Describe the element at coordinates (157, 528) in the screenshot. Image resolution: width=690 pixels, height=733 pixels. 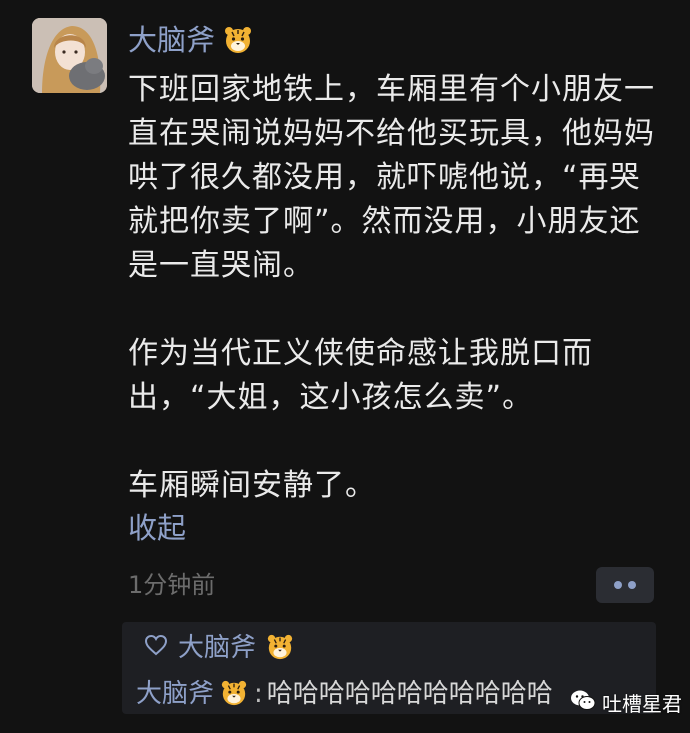
I see `collapse-link: 收起` at that location.